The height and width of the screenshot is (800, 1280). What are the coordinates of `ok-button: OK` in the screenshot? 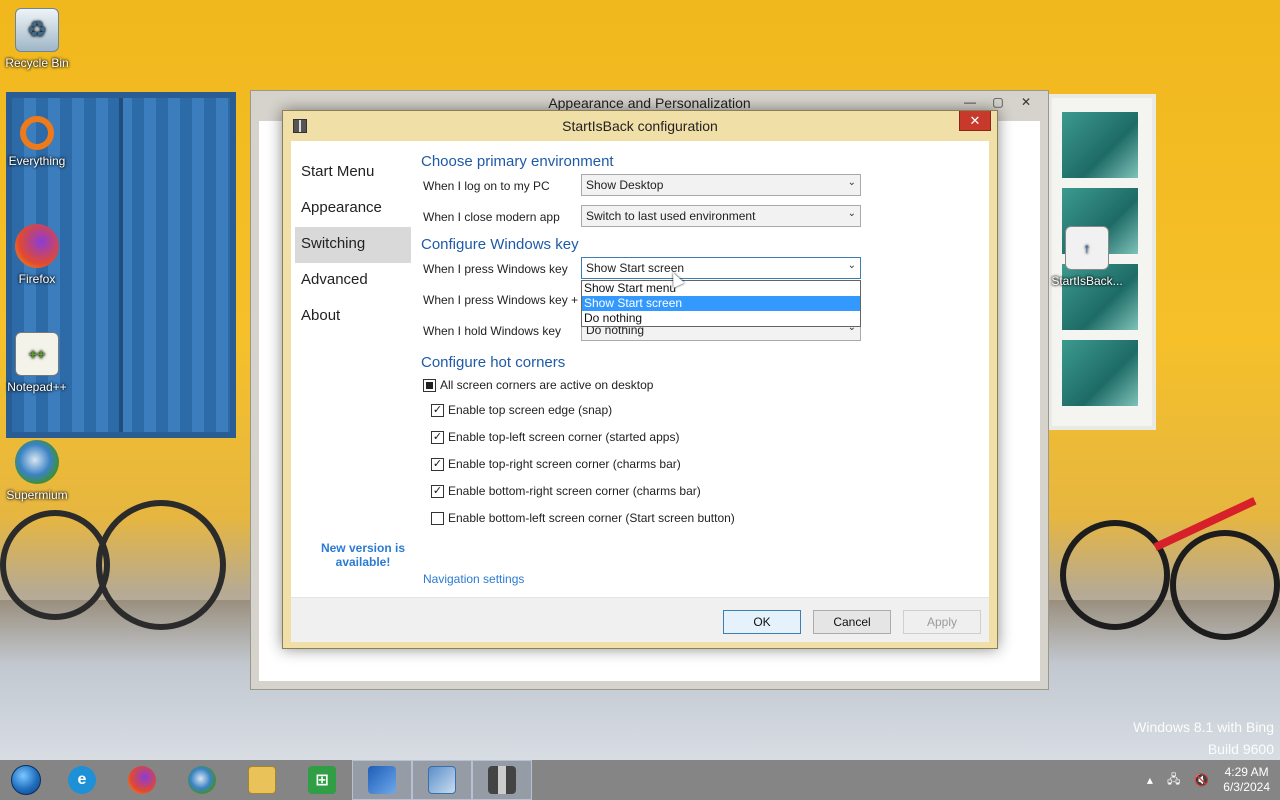 It's located at (762, 622).